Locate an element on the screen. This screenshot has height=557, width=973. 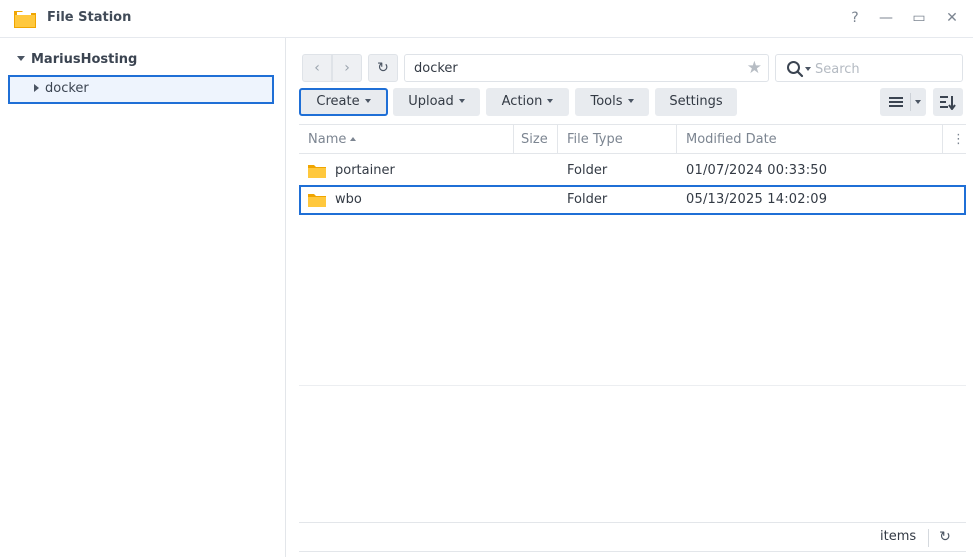
view-mode-button is located at coordinates (903, 102).